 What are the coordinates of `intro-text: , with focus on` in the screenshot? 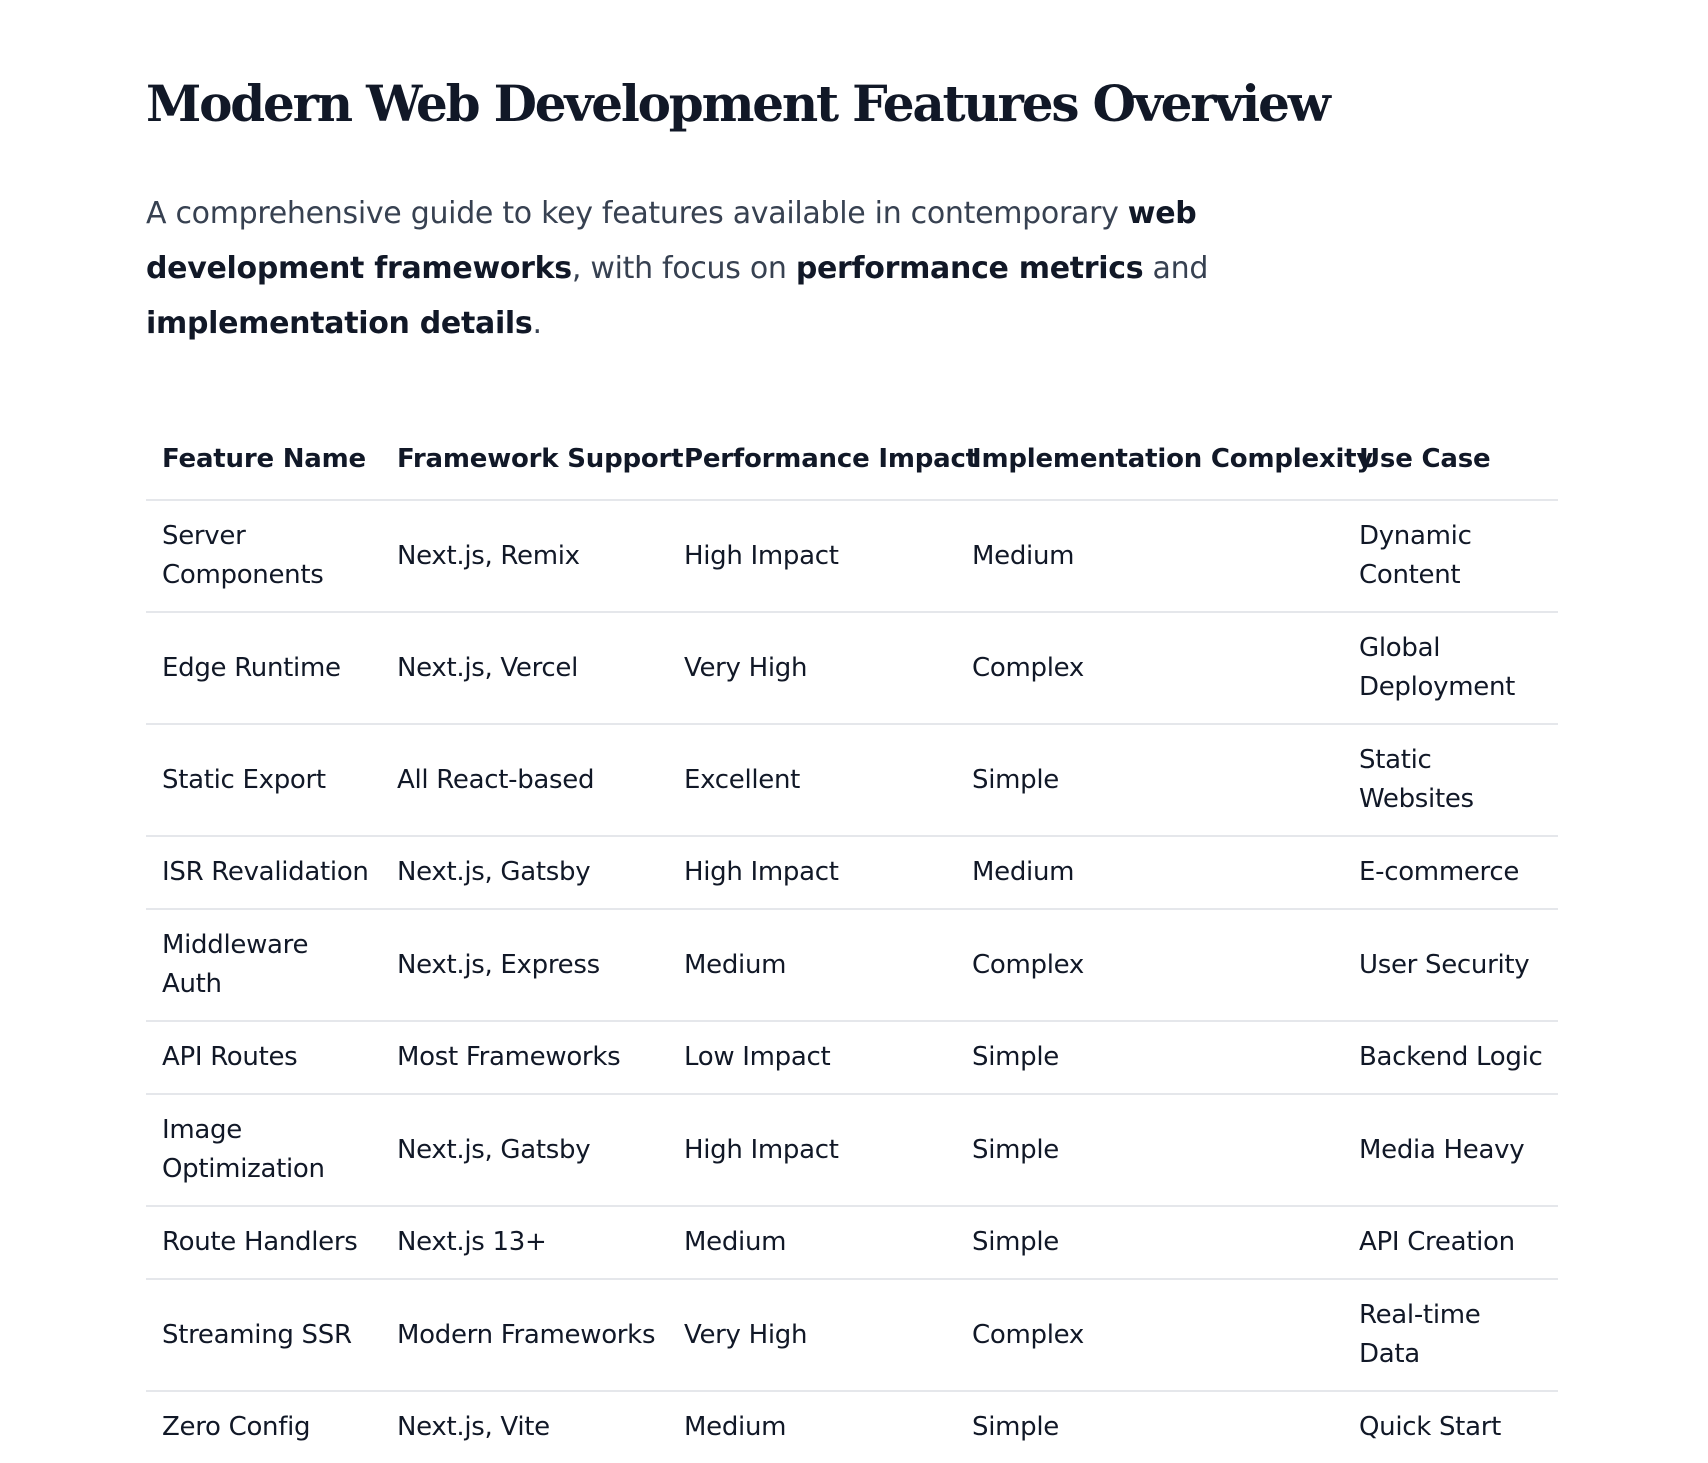 It's located at (683, 268).